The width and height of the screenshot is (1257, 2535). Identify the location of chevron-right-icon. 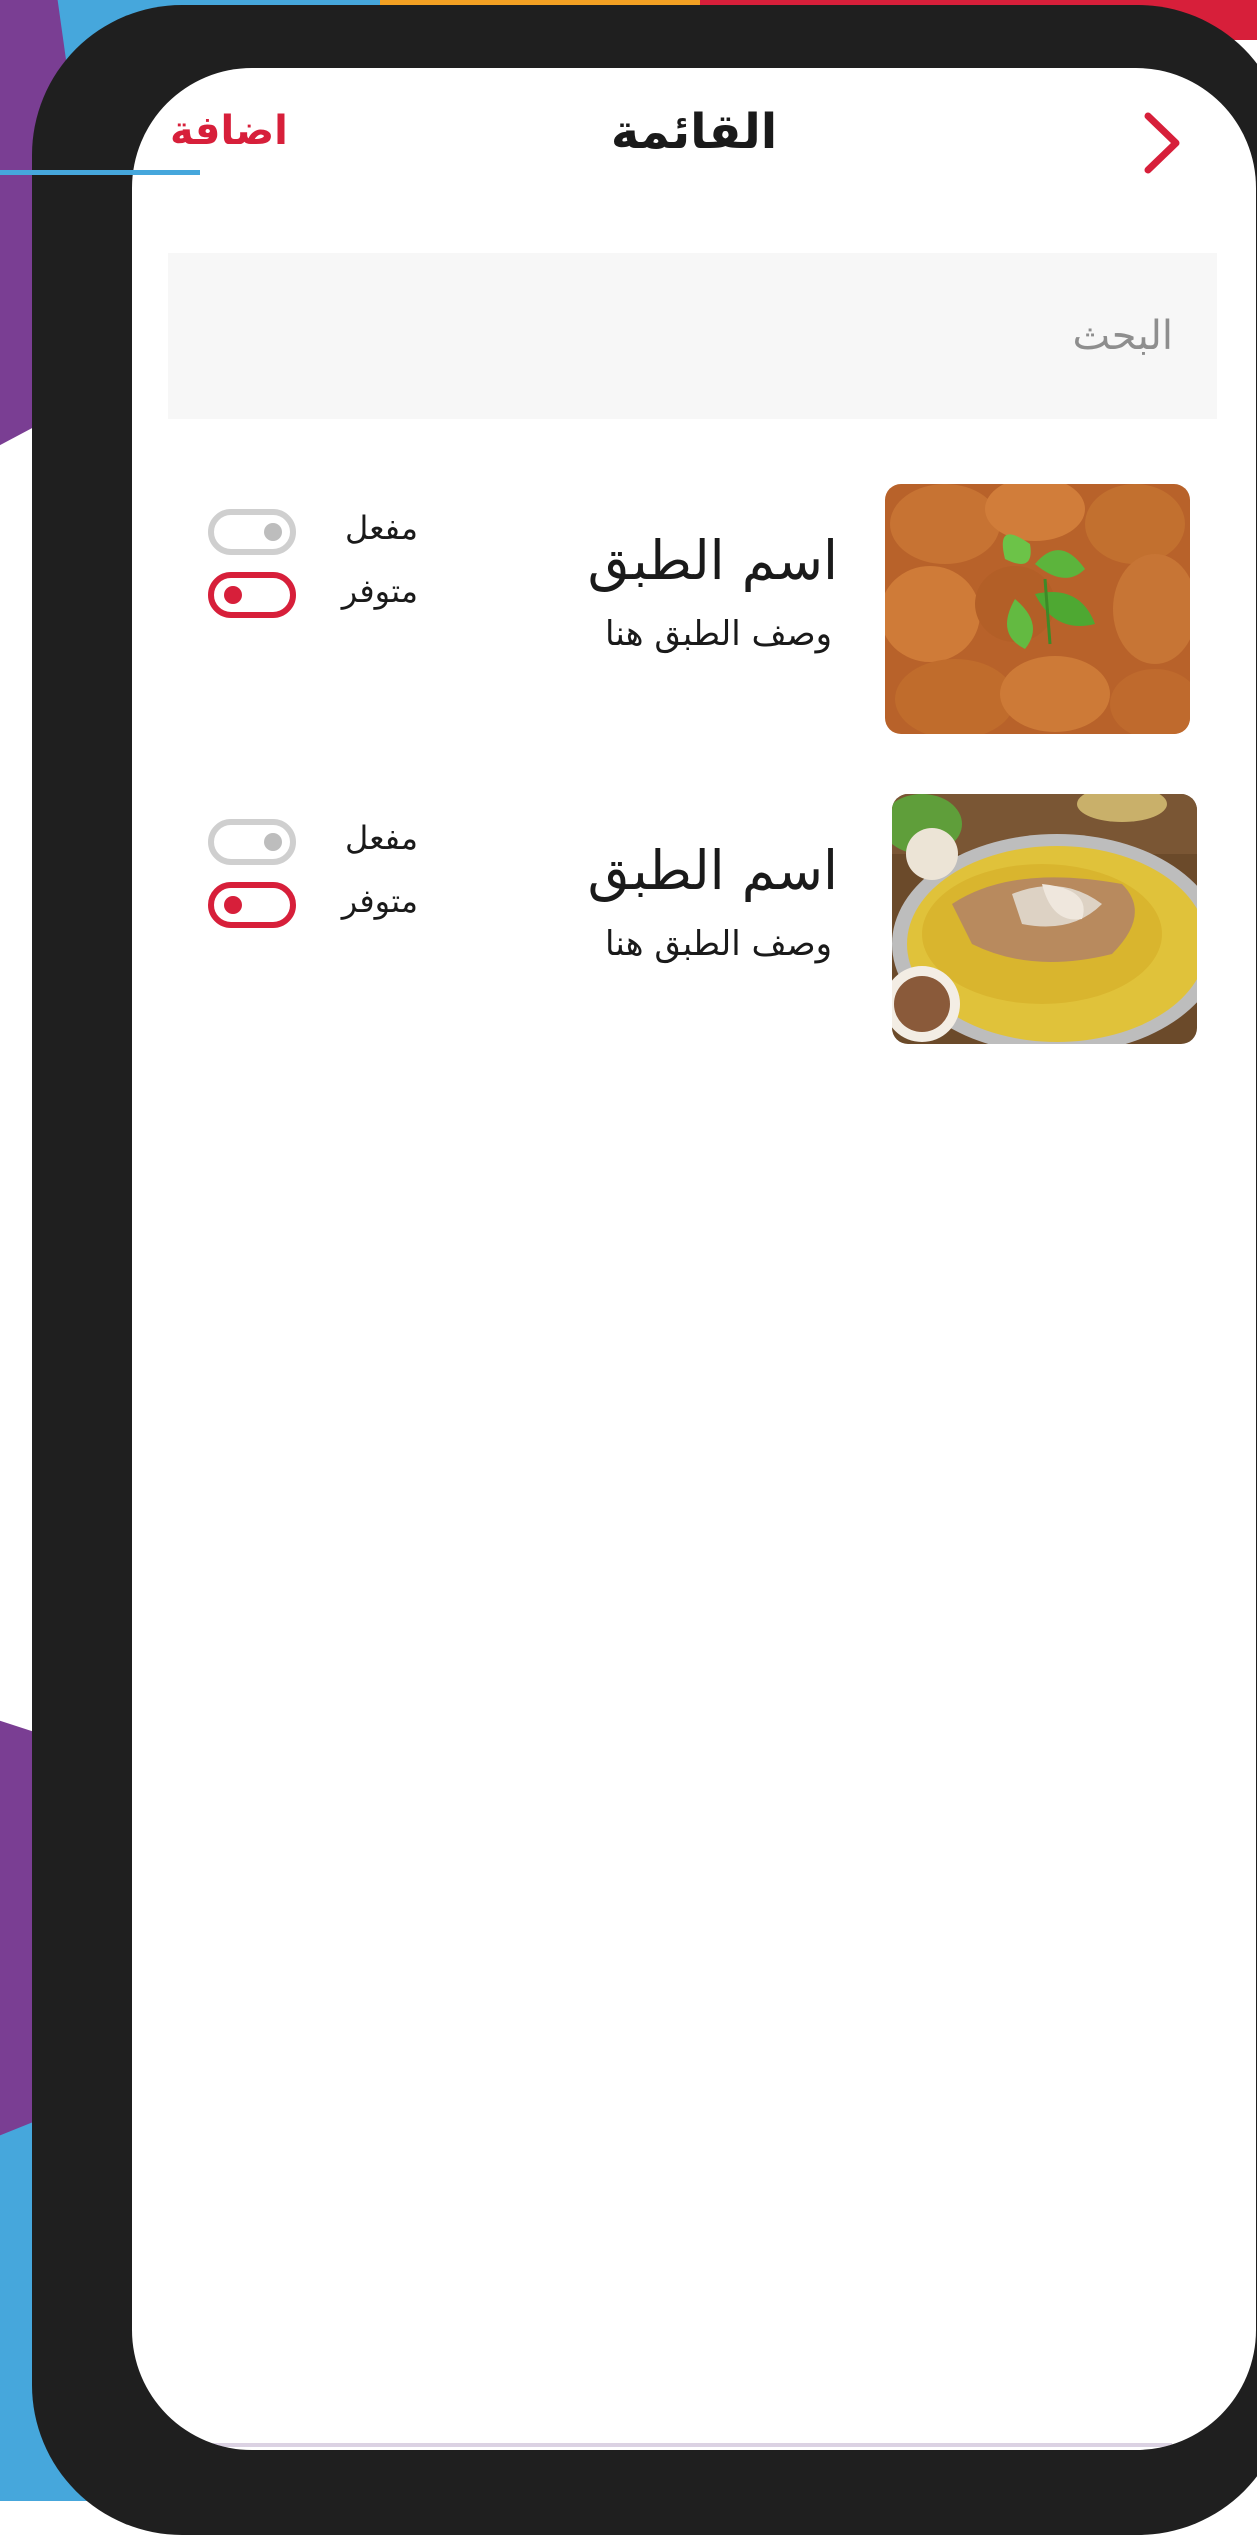
(1162, 143).